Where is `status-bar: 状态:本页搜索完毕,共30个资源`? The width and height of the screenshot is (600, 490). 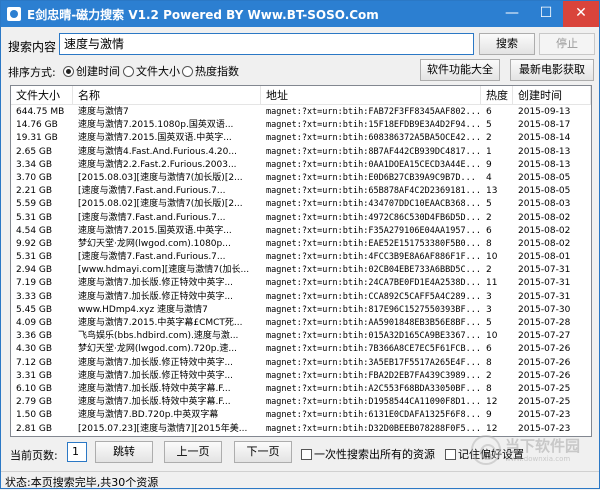
status-bar: 状态:本页搜索完毕,共30个资源 is located at coordinates (300, 480).